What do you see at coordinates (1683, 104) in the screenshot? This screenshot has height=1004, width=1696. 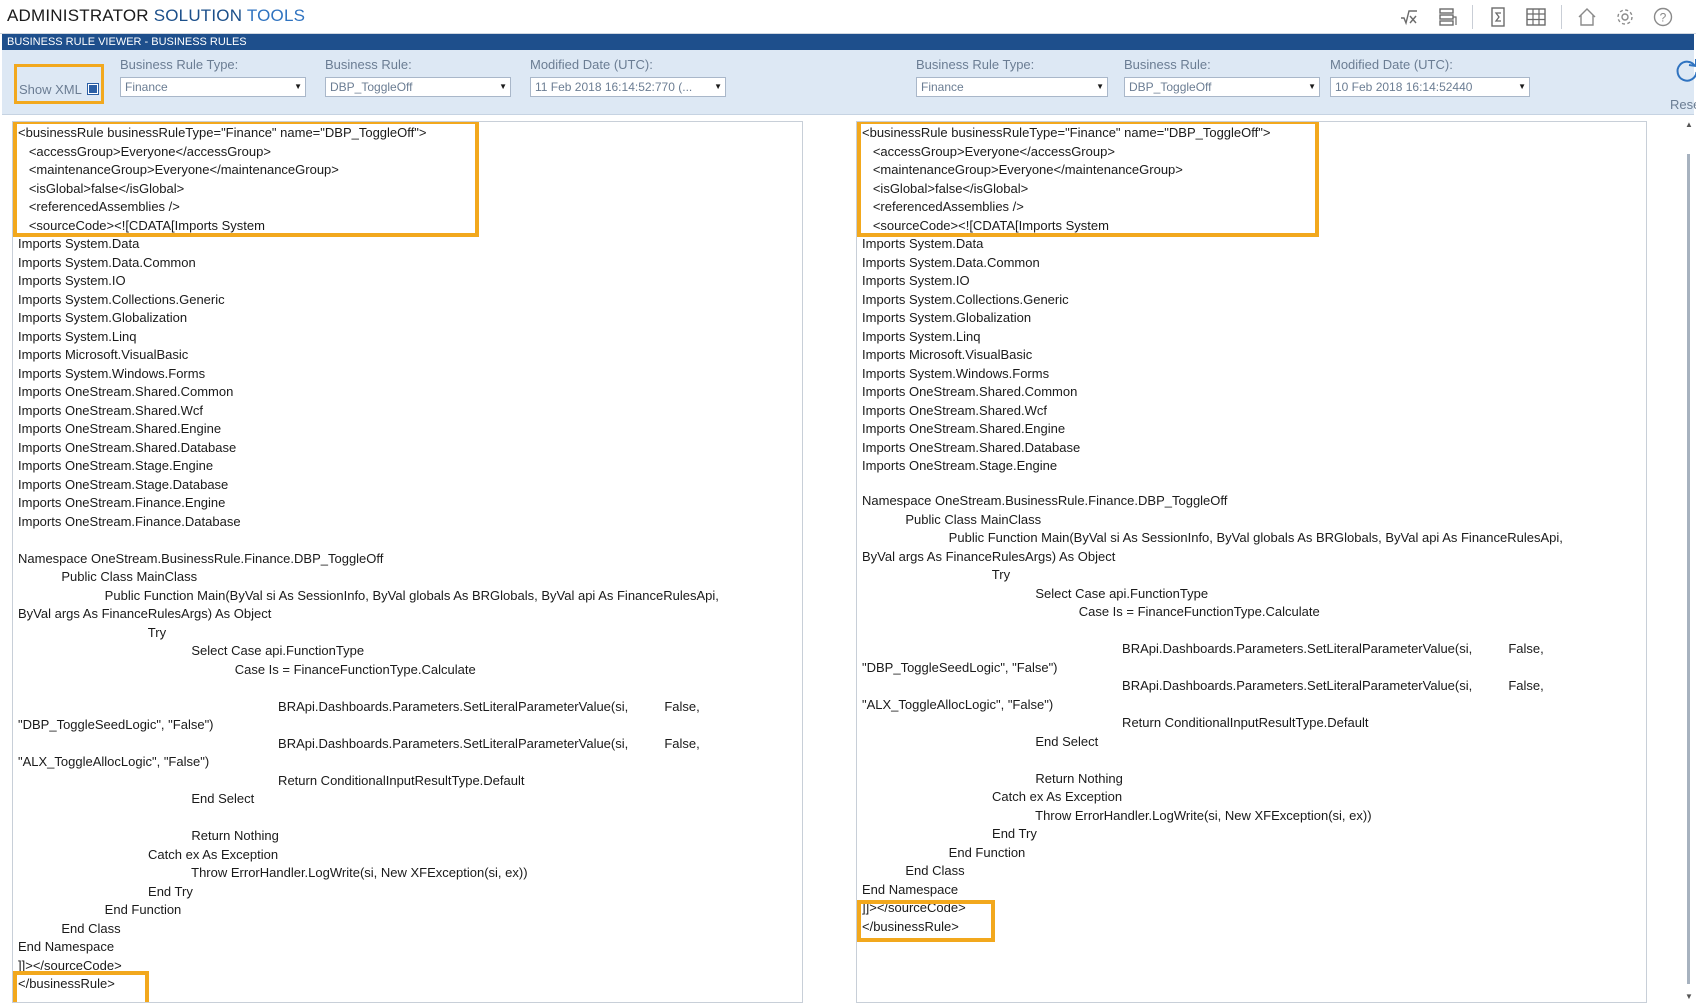 I see `reset-label: Reset` at bounding box center [1683, 104].